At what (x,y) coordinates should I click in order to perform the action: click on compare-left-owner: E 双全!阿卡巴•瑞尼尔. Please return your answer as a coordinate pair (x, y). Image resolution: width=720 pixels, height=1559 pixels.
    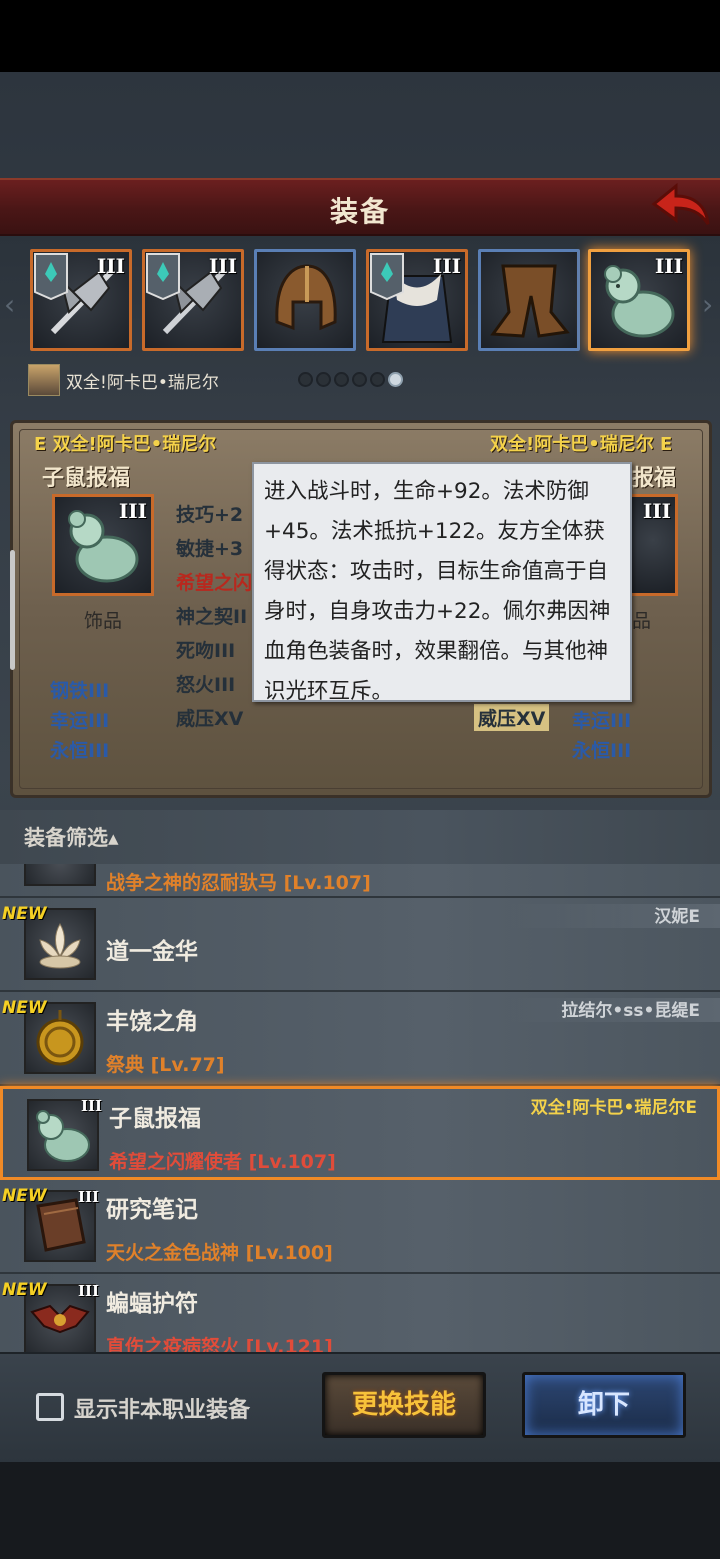
    Looking at the image, I should click on (125, 444).